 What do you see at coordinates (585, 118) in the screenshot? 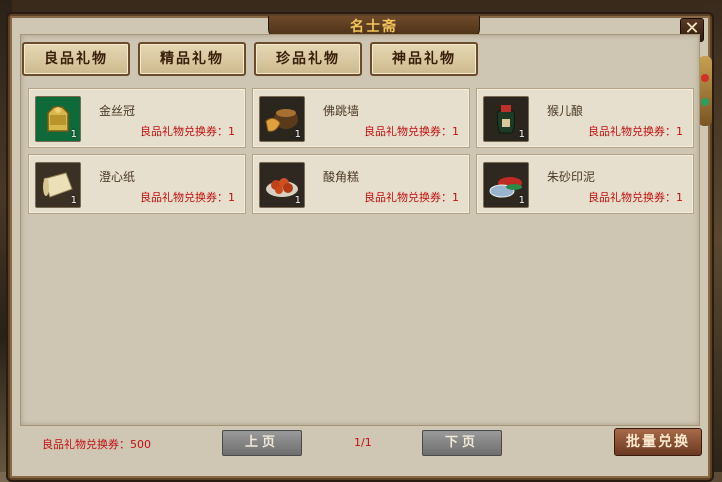
I see `item-card: 1 猴儿酿 良品礼物兑换券：1` at bounding box center [585, 118].